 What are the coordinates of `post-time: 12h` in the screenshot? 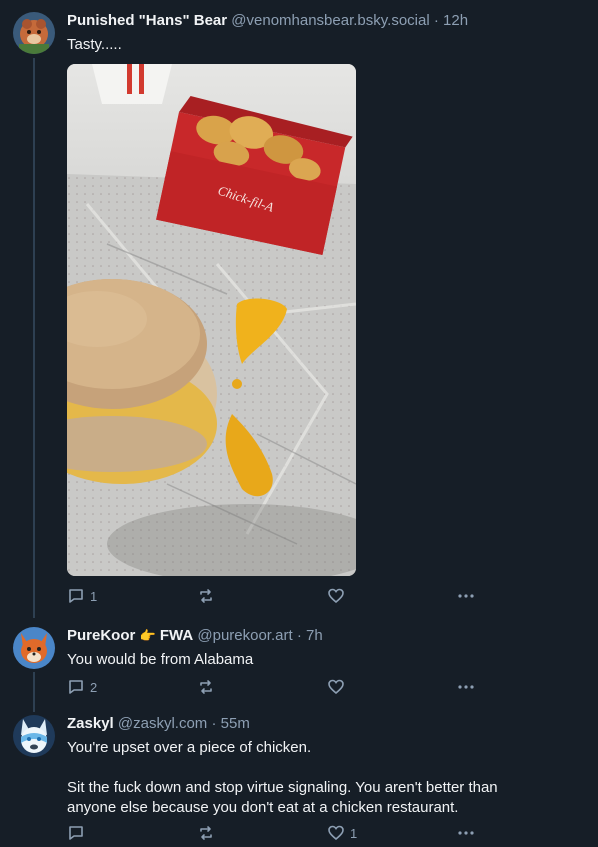 It's located at (455, 20).